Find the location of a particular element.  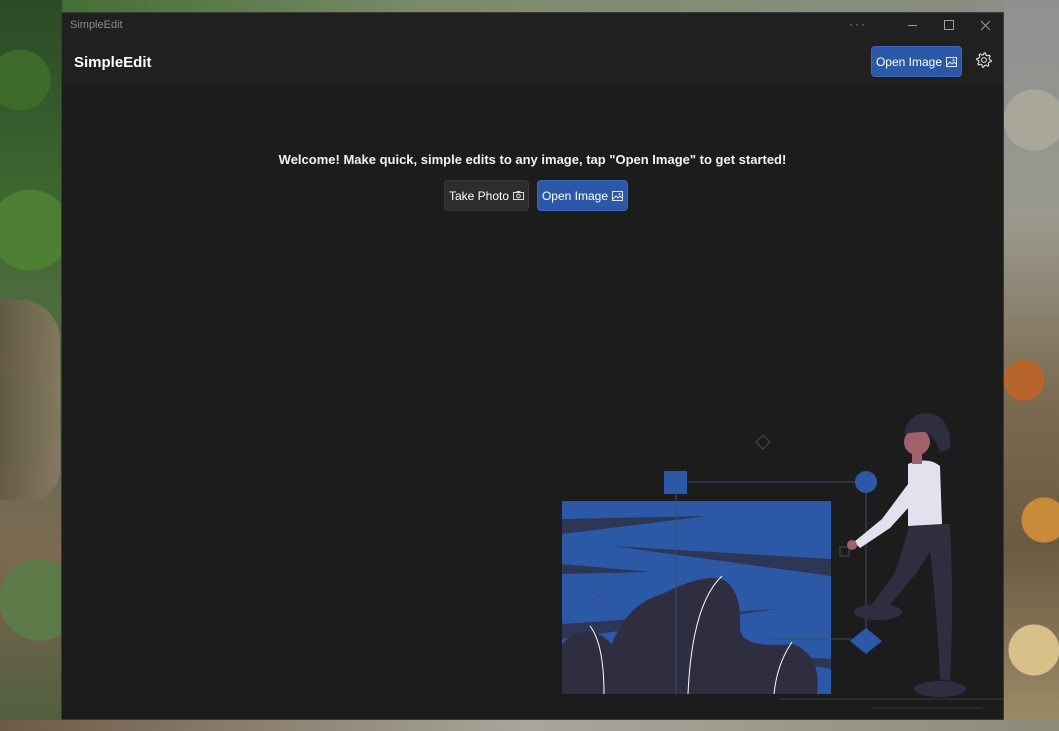

maximize-button is located at coordinates (949, 25).